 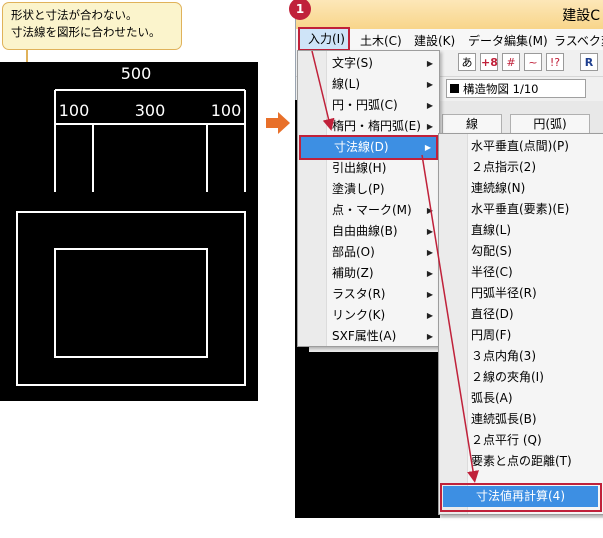 I want to click on instruction-callout: 形状と寸法が合わない。 寸法線を図形に合わせたい。, so click(x=92, y=26).